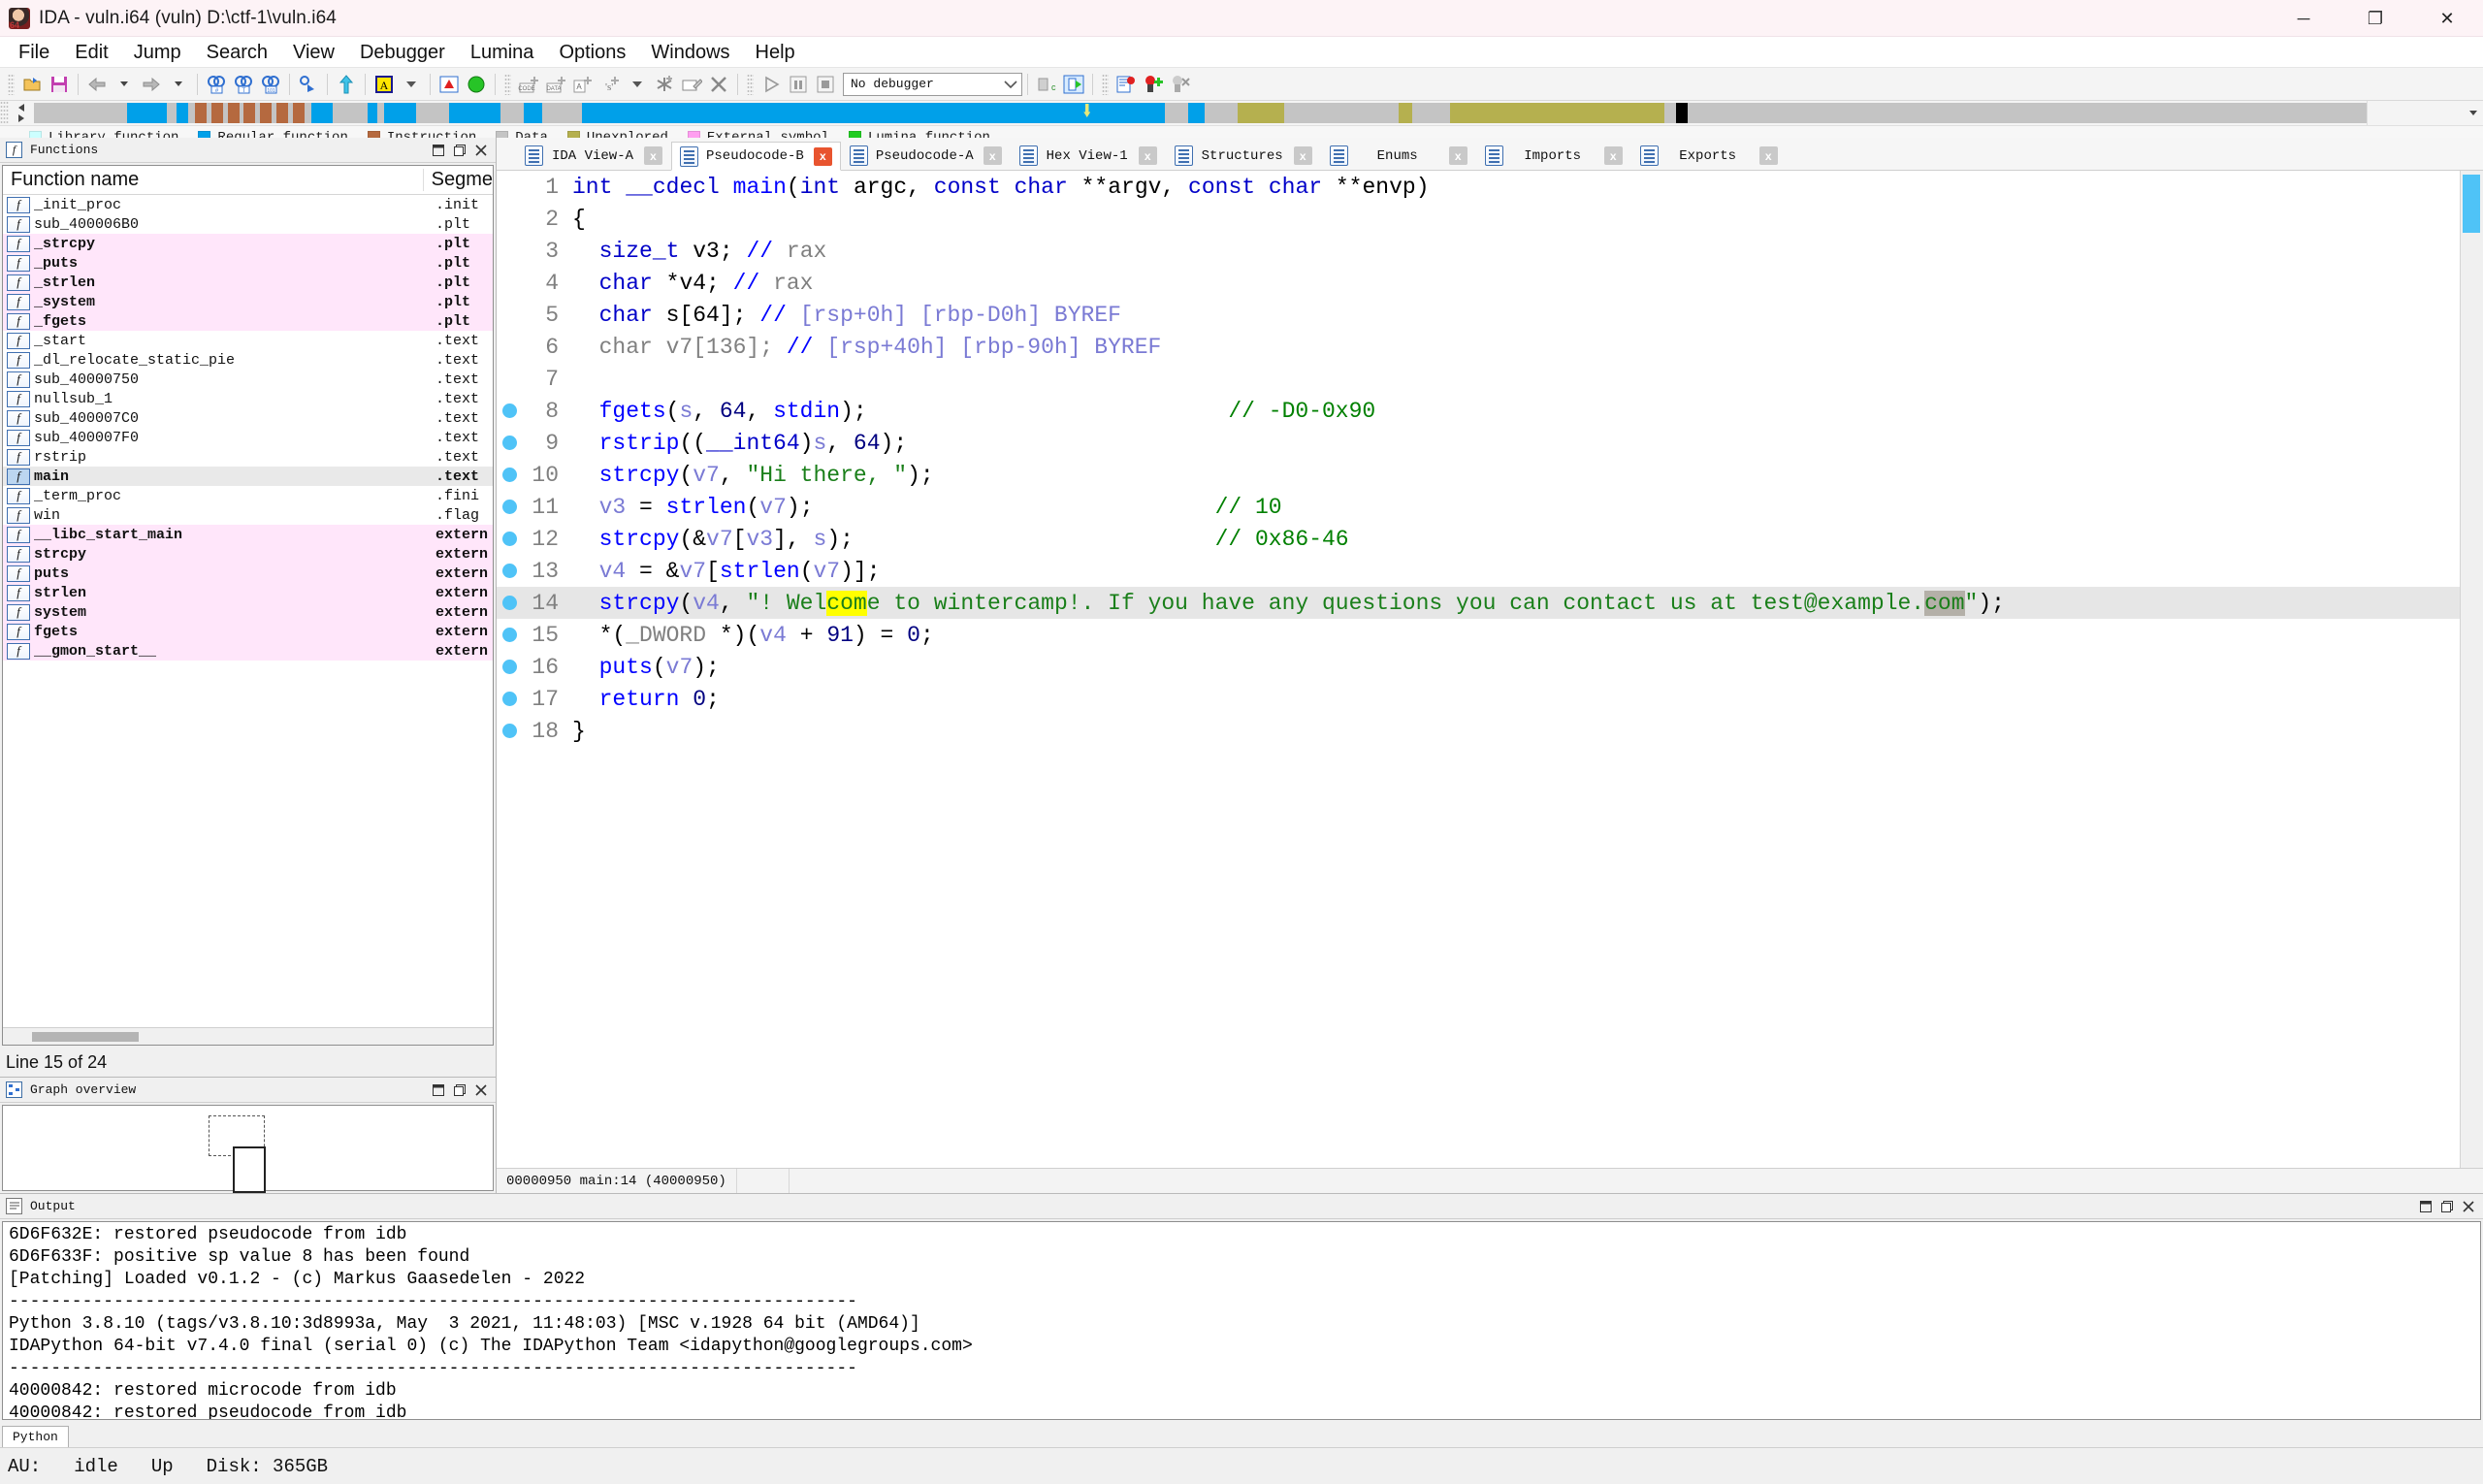 This screenshot has width=2483, height=1484. What do you see at coordinates (248, 301) in the screenshot?
I see `function-list-row: f _system .plt` at bounding box center [248, 301].